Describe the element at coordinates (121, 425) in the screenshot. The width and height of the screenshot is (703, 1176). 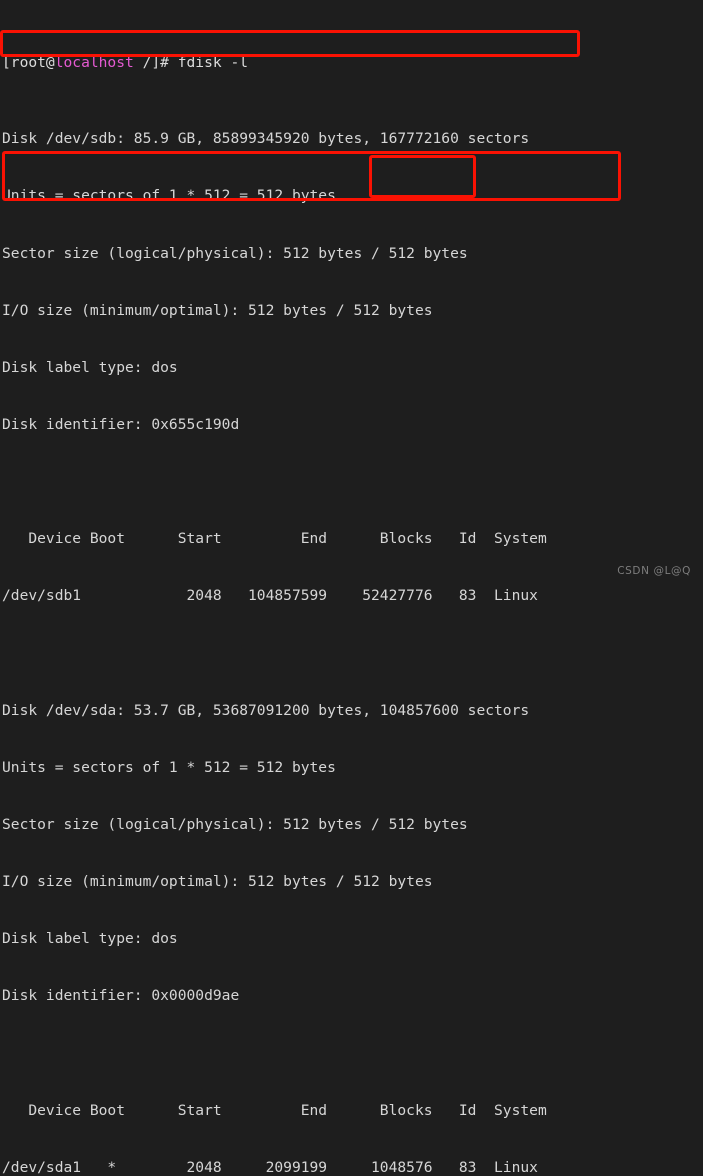
I see `output-line-sdb-identifier: Disk identifier: 0x655c190d` at that location.